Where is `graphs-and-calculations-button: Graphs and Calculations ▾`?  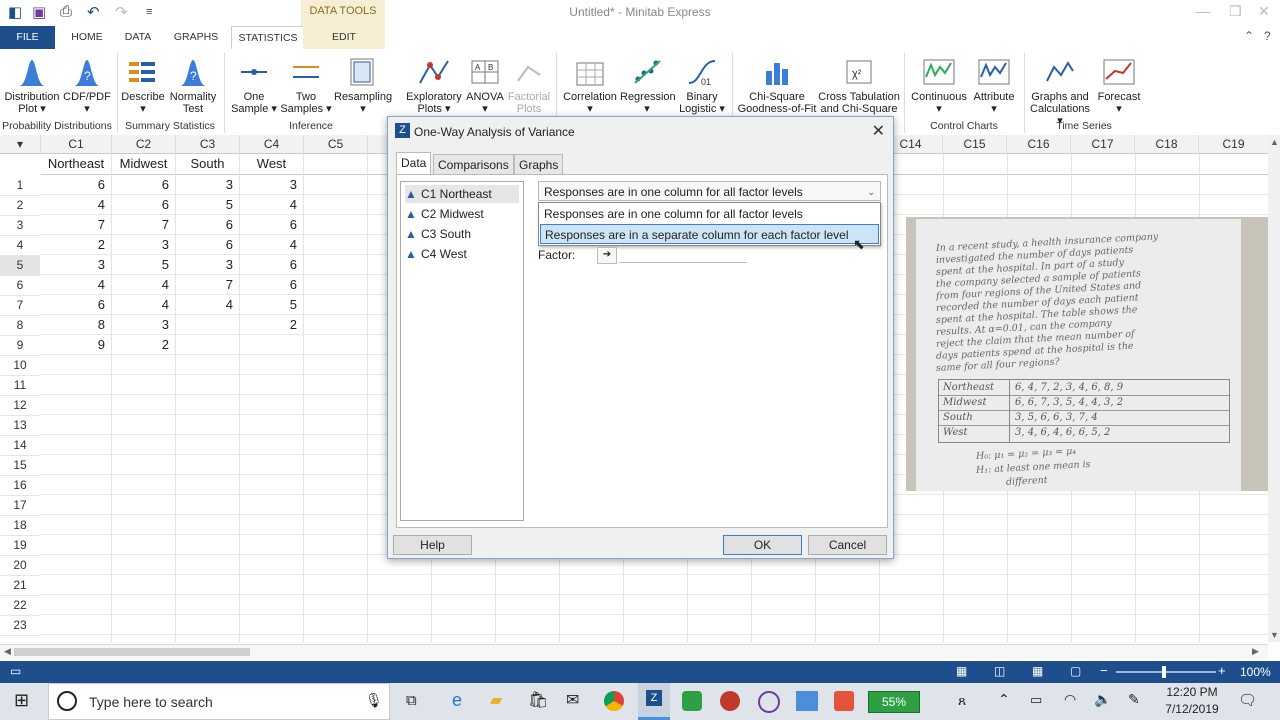 graphs-and-calculations-button: Graphs and Calculations ▾ is located at coordinates (1060, 90).